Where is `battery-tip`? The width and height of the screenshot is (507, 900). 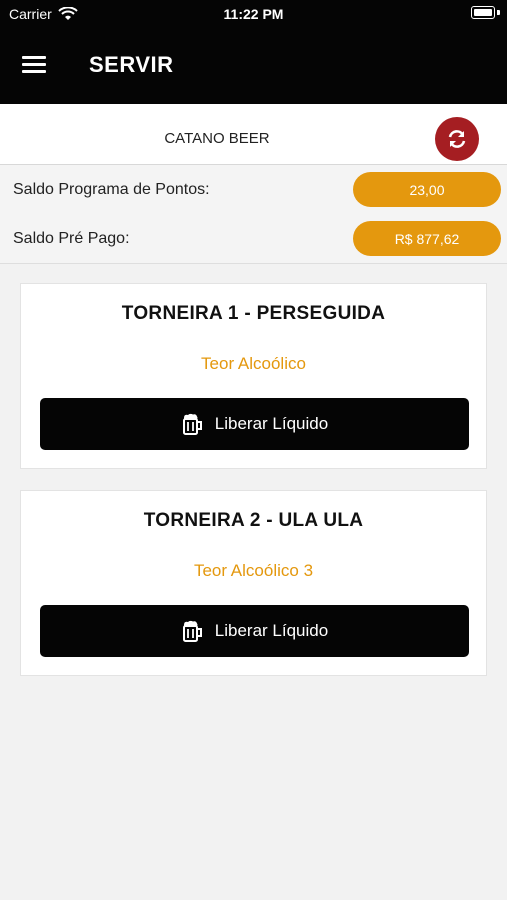 battery-tip is located at coordinates (498, 12).